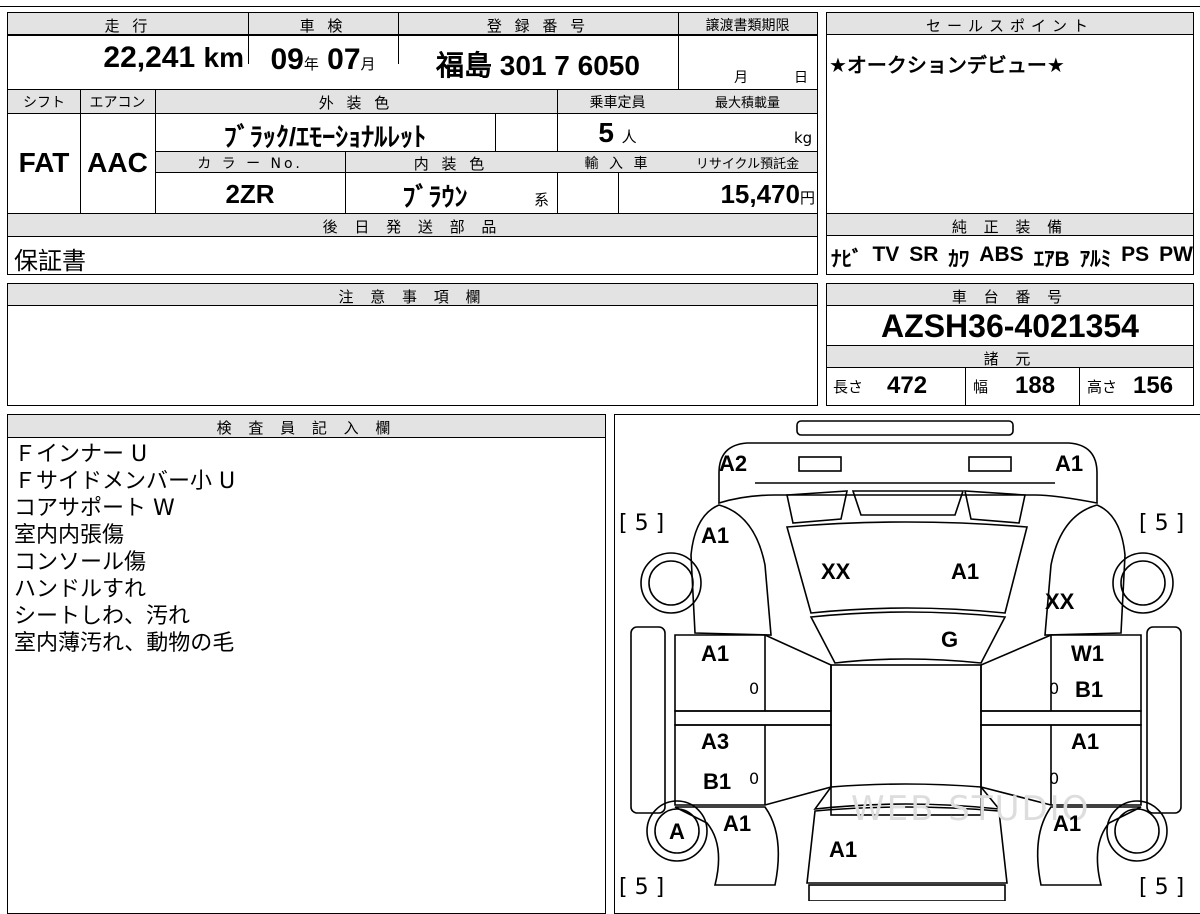  What do you see at coordinates (1089, 689) in the screenshot?
I see `mark-front-door-right-2: B1` at bounding box center [1089, 689].